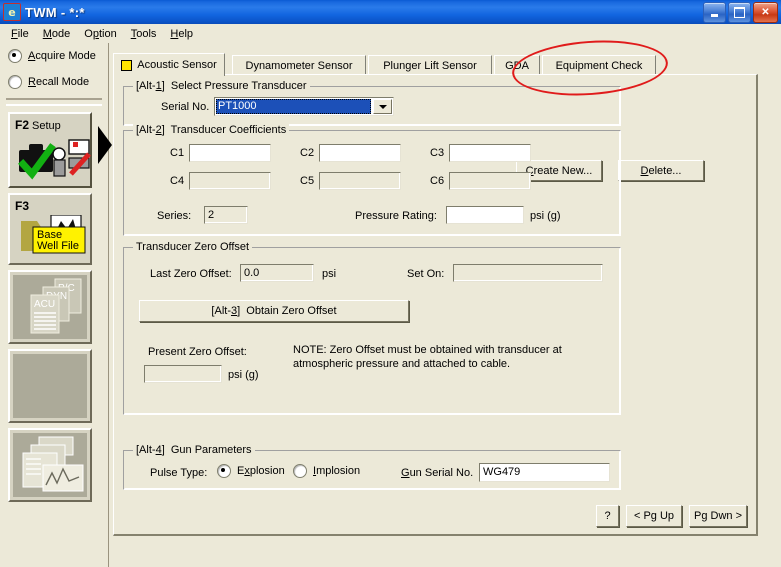 The height and width of the screenshot is (567, 781). I want to click on radio-acquire-mode: Acquire Mode, so click(54, 54).